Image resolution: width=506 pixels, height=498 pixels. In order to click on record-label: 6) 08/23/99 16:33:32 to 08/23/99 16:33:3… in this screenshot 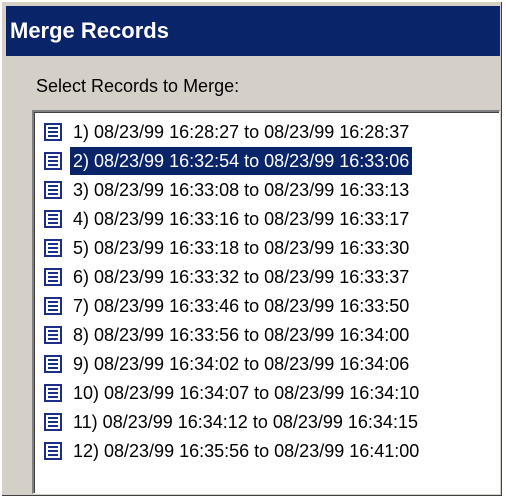, I will do `click(241, 277)`.